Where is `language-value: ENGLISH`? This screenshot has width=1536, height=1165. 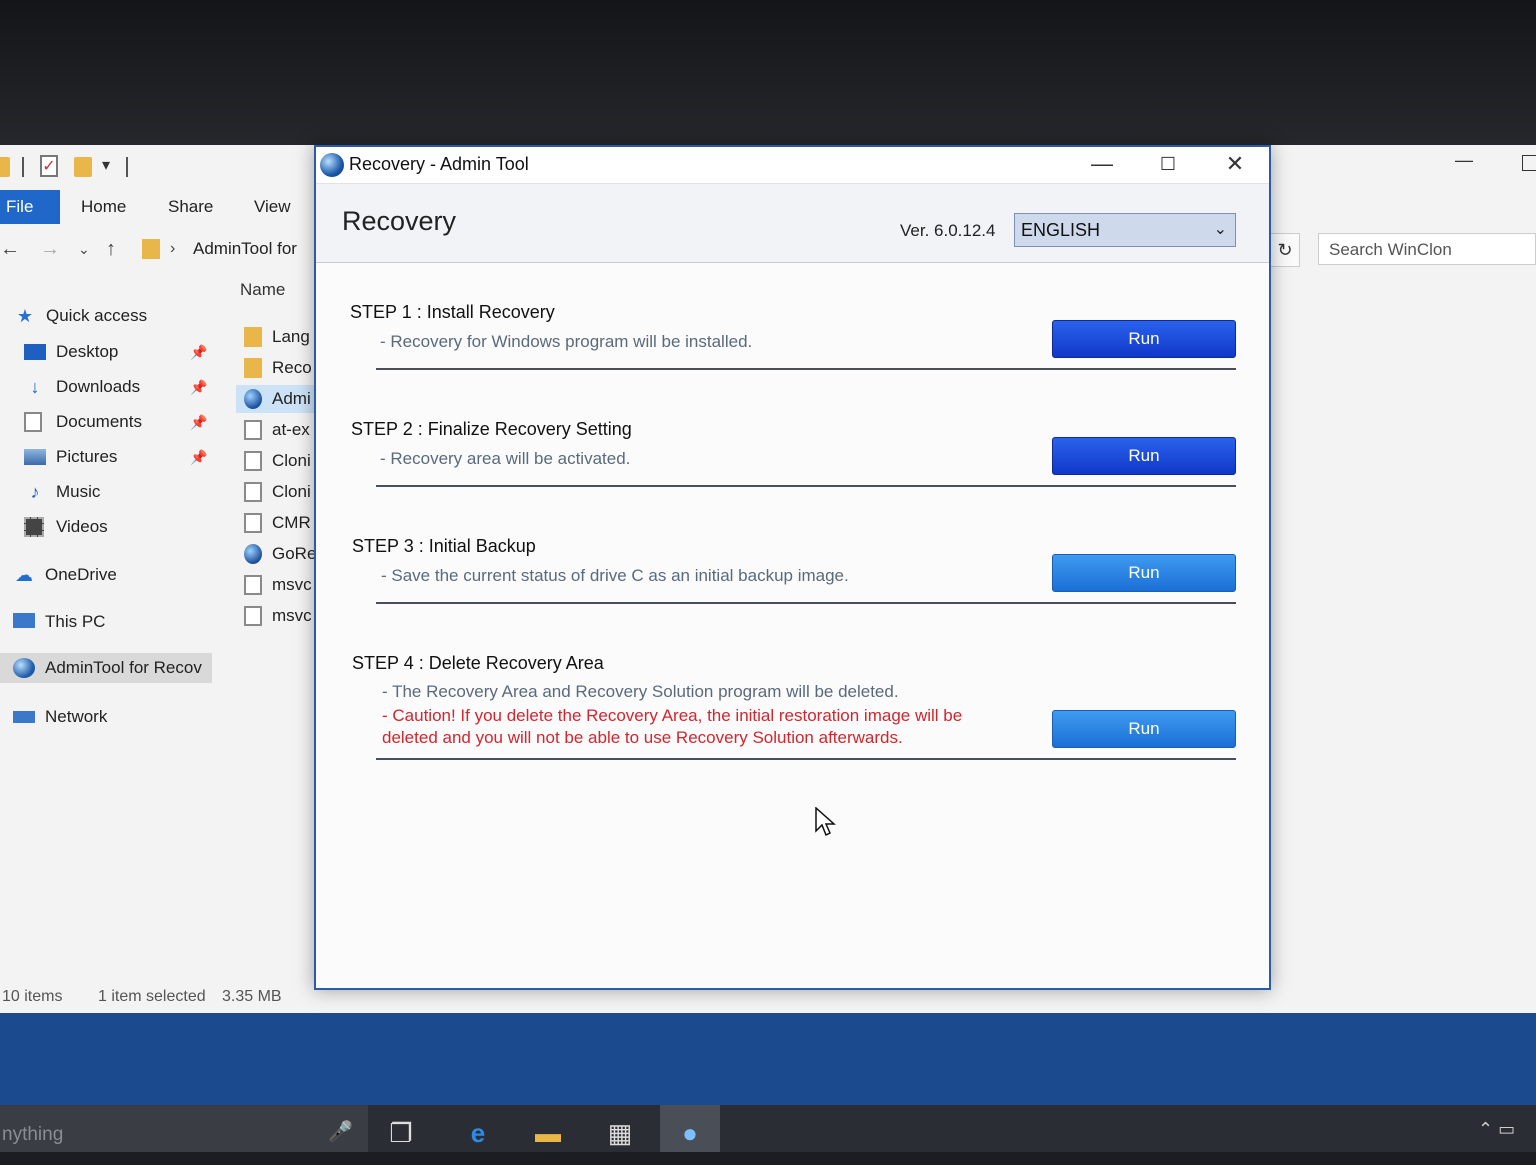
language-value: ENGLISH is located at coordinates (1061, 230).